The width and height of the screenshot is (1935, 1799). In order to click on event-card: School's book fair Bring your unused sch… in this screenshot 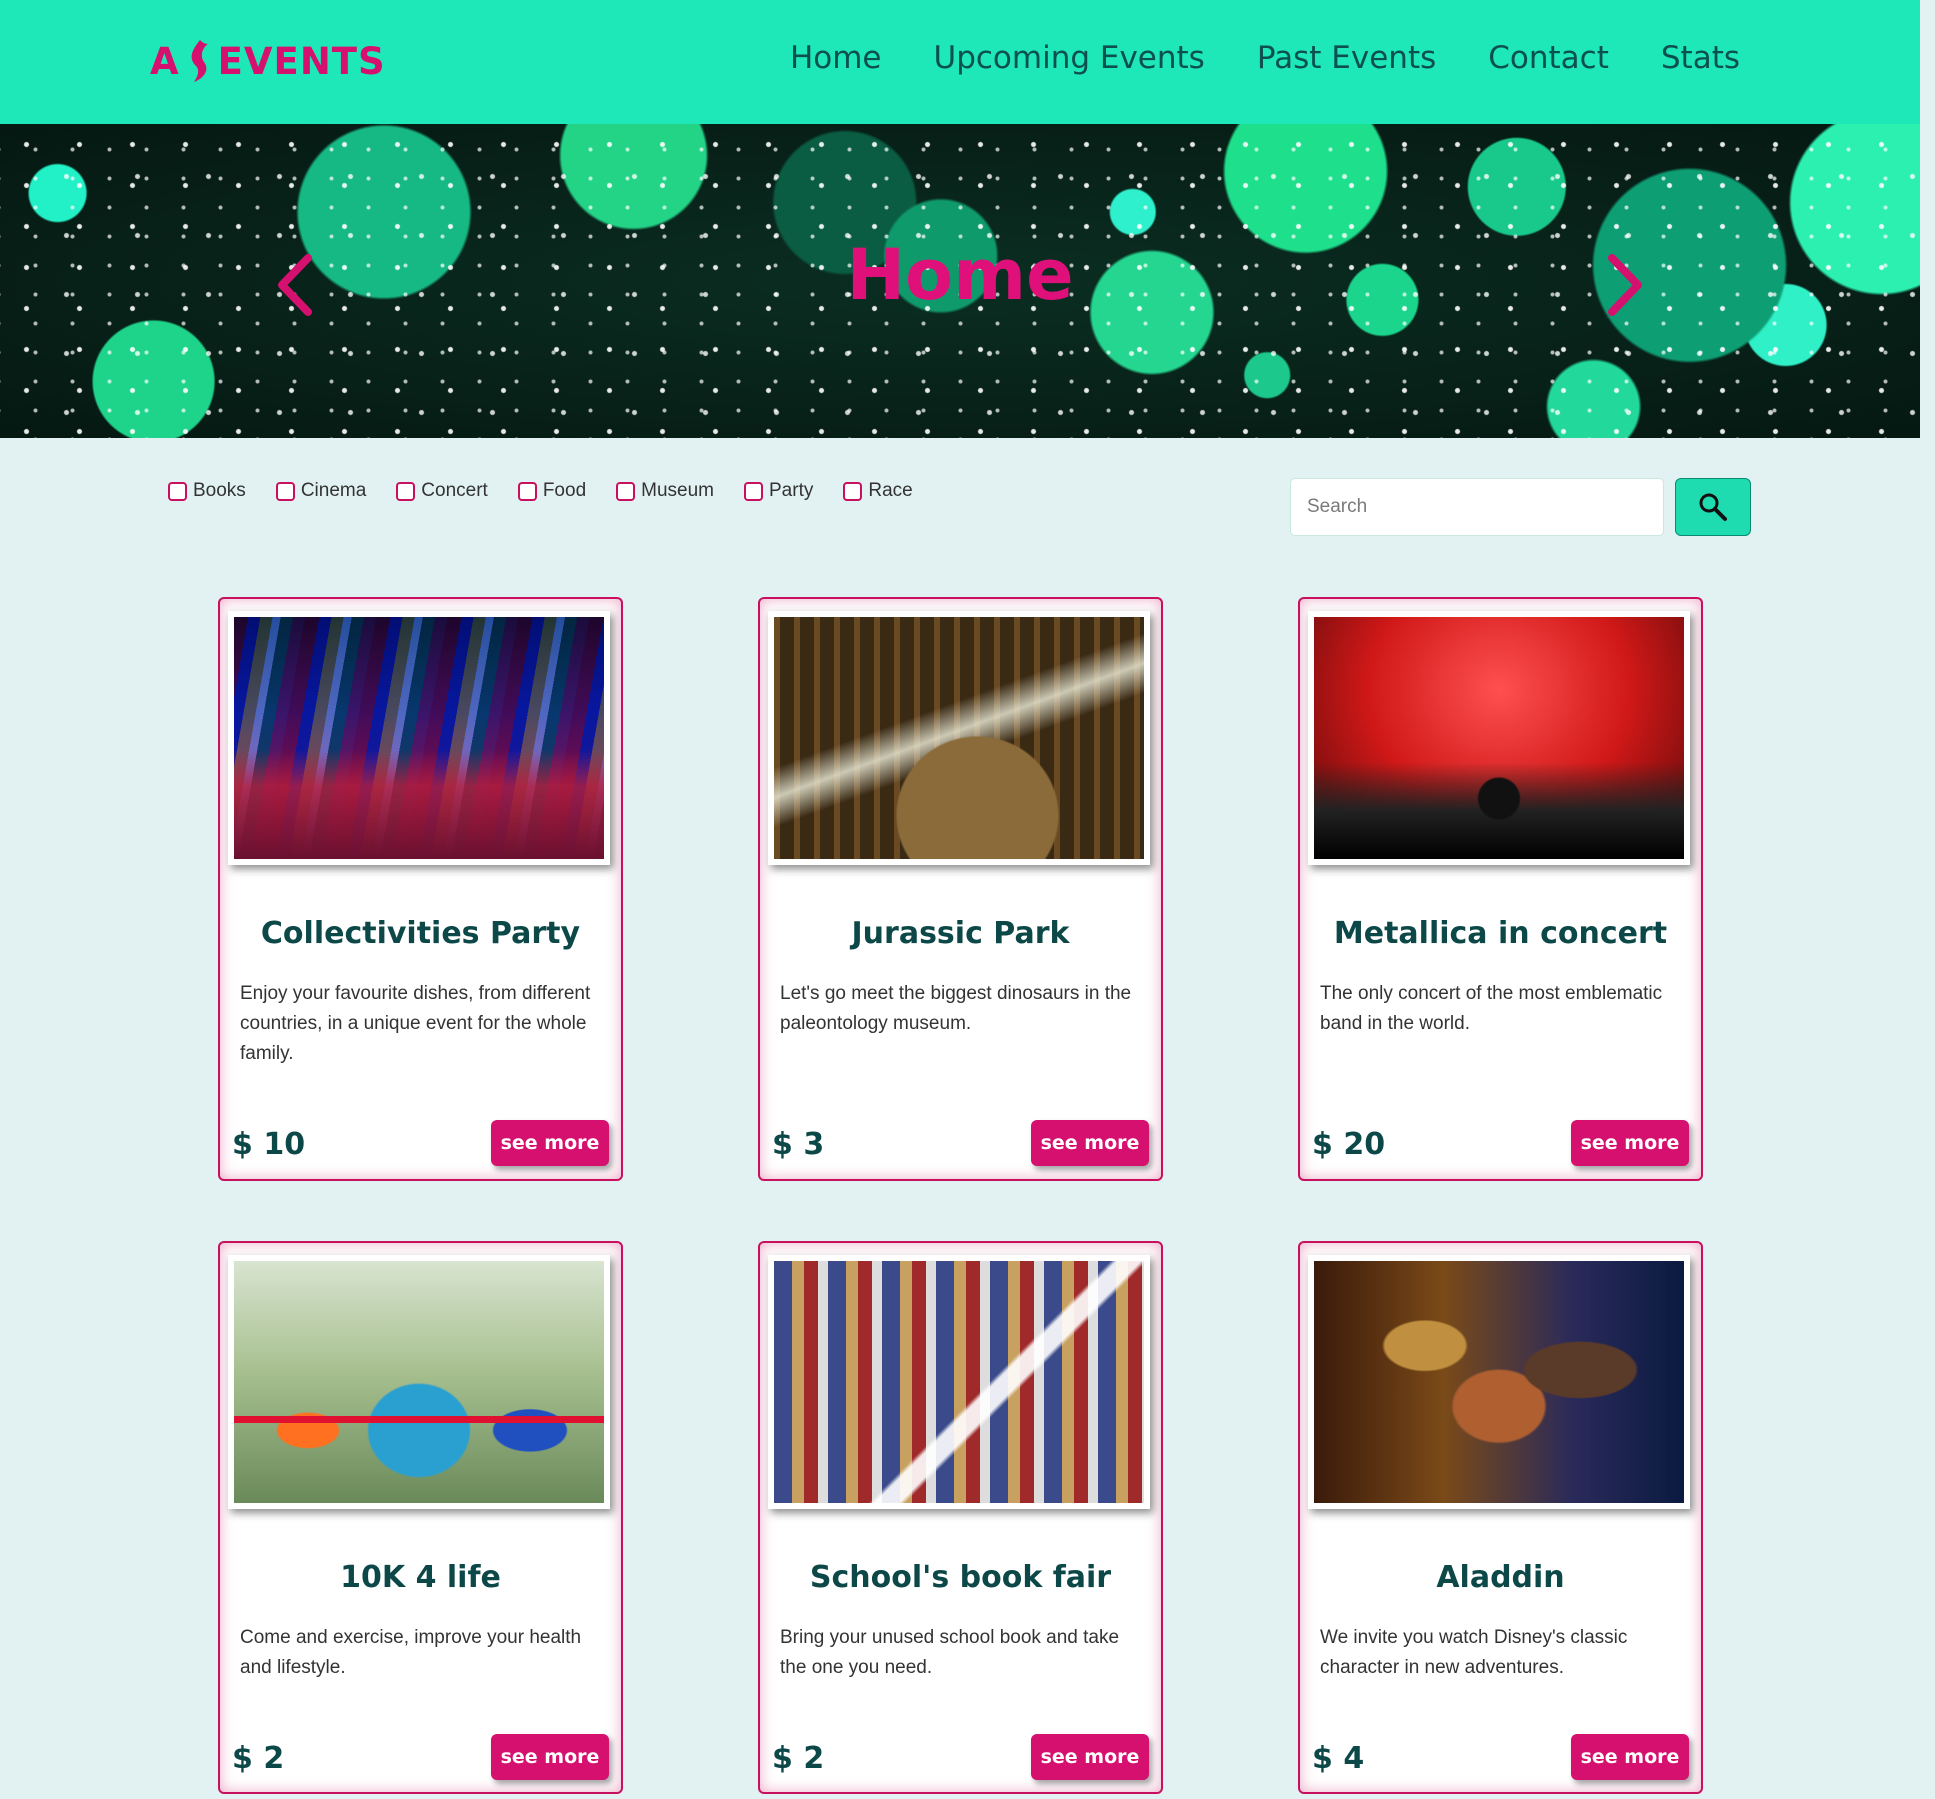, I will do `click(960, 1517)`.